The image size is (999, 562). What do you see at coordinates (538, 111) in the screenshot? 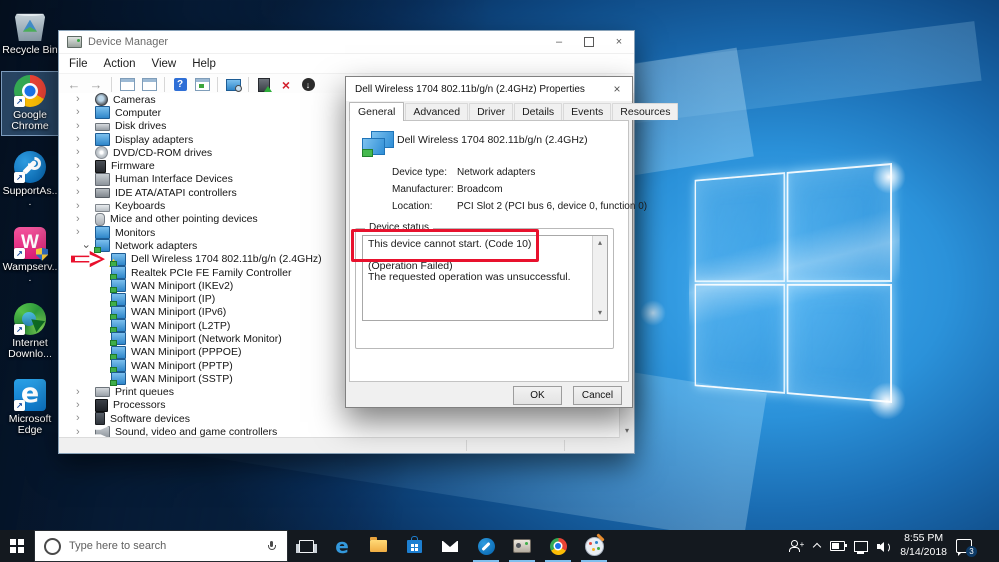
I see `dialog-tab: Details` at bounding box center [538, 111].